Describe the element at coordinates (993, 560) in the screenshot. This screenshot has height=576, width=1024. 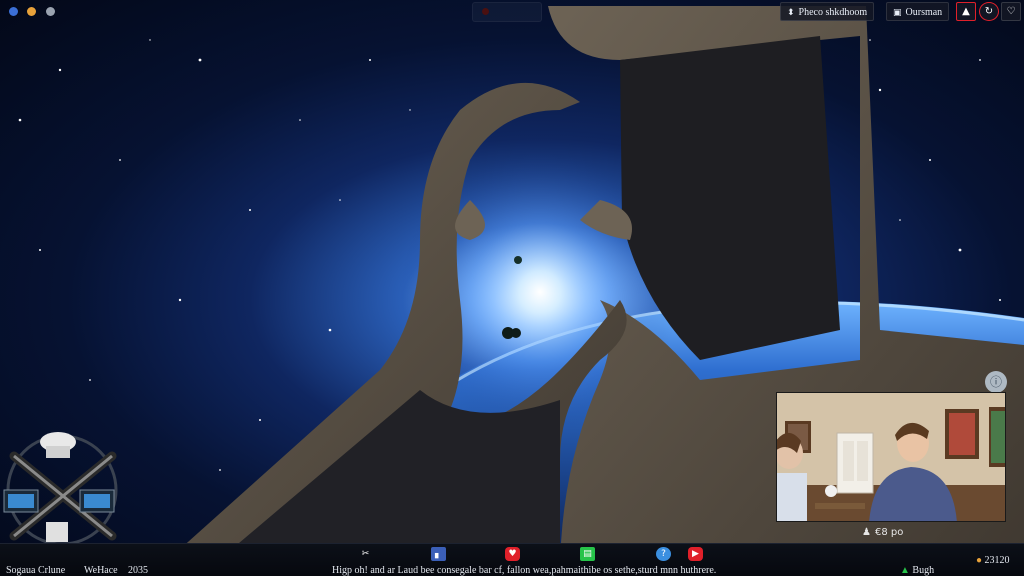
I see `clock: ● 23120` at that location.